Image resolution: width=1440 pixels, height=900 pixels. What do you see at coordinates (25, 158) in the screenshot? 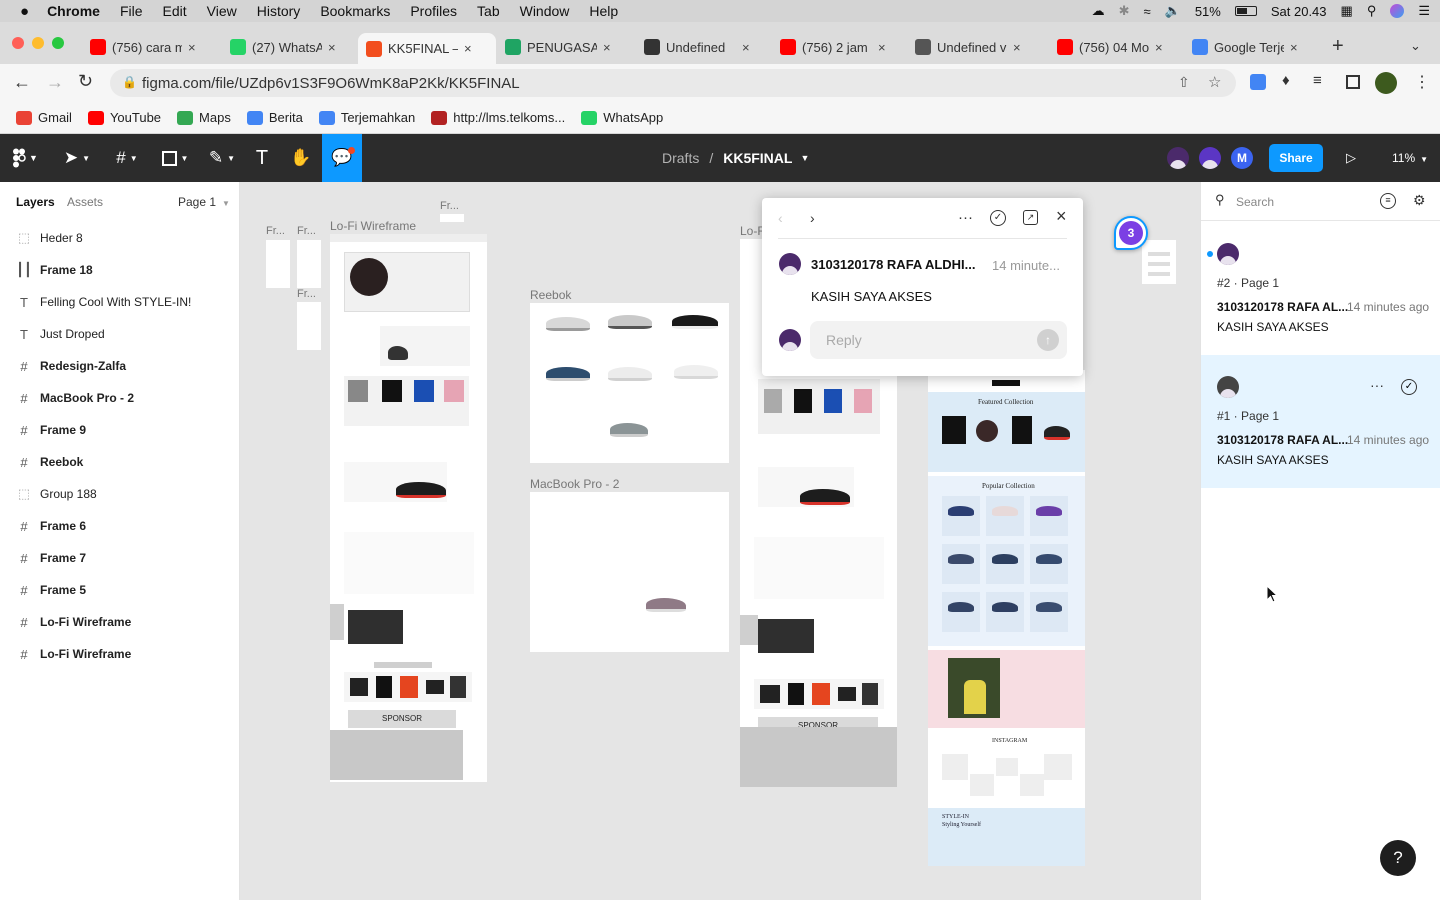
I see `figma-menu-icon: ▼` at bounding box center [25, 158].